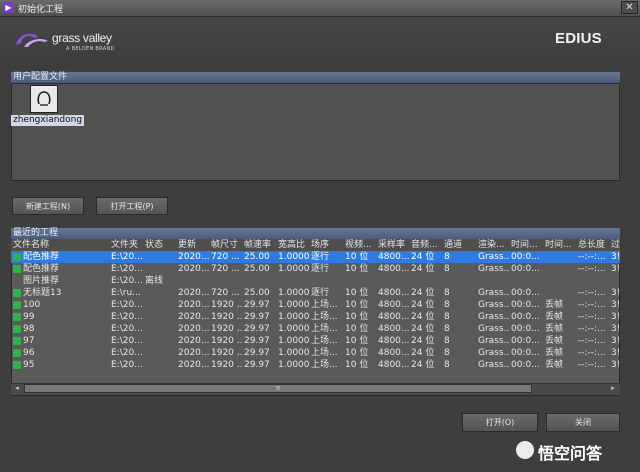 The image size is (640, 472). I want to click on column-header: 文件夹, so click(127, 245).